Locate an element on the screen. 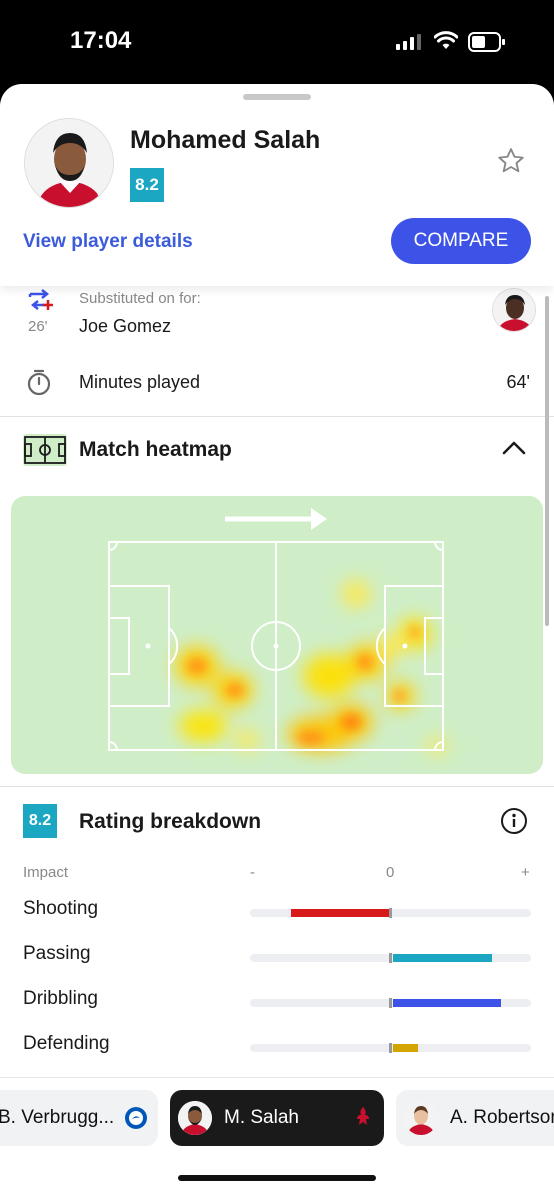 The height and width of the screenshot is (1200, 554). rating-breakdown-title: Rating breakdown is located at coordinates (170, 821).